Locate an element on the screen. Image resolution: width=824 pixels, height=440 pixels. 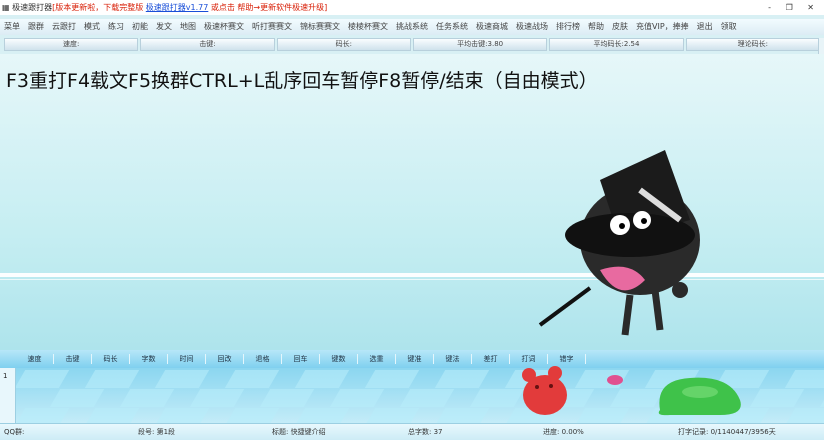
legs is located at coordinates (642, 312).